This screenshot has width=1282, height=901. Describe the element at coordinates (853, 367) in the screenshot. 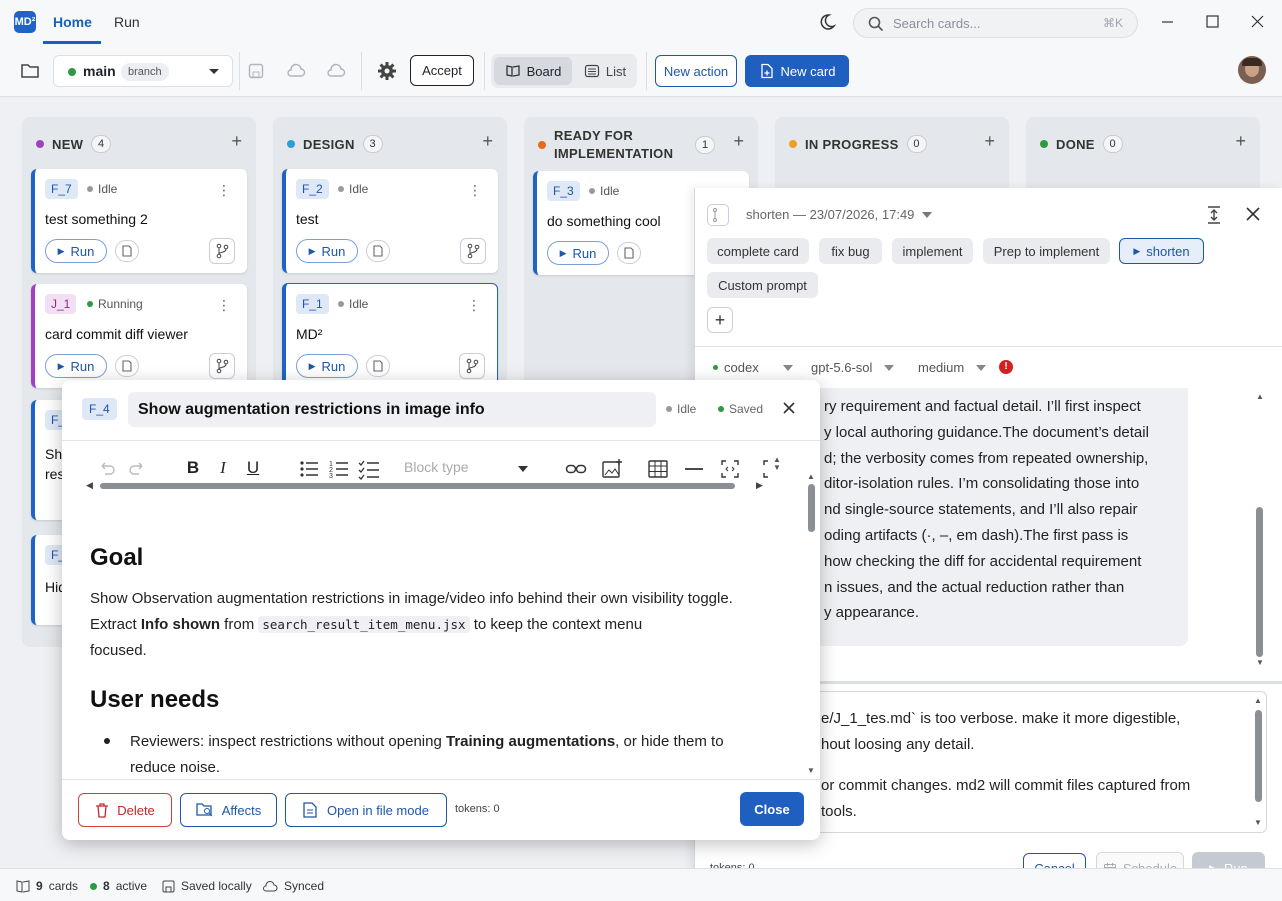

I see `model-selector: gpt-5.6-sol` at that location.